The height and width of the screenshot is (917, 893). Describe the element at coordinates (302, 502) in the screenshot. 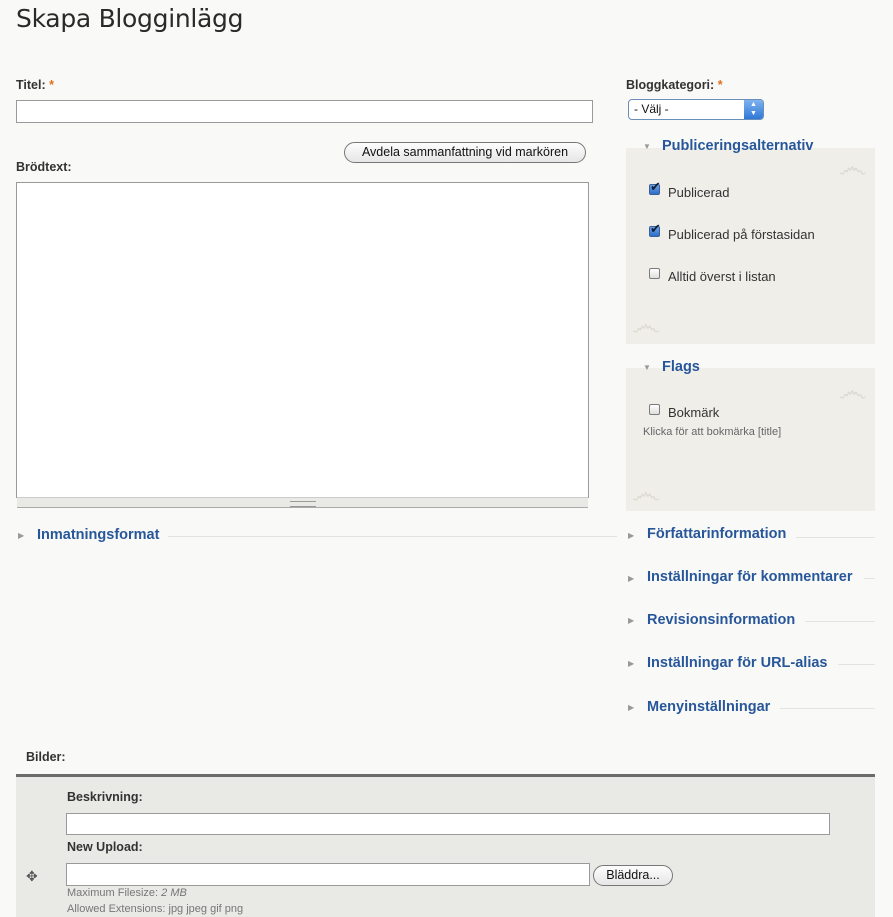

I see `textarea-resize-handle` at that location.